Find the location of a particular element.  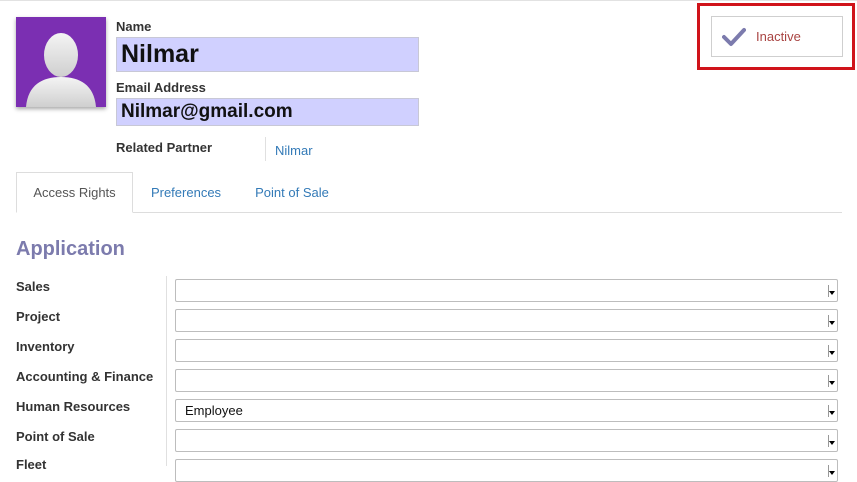

accounting-label: Accounting & Finance is located at coordinates (85, 376).